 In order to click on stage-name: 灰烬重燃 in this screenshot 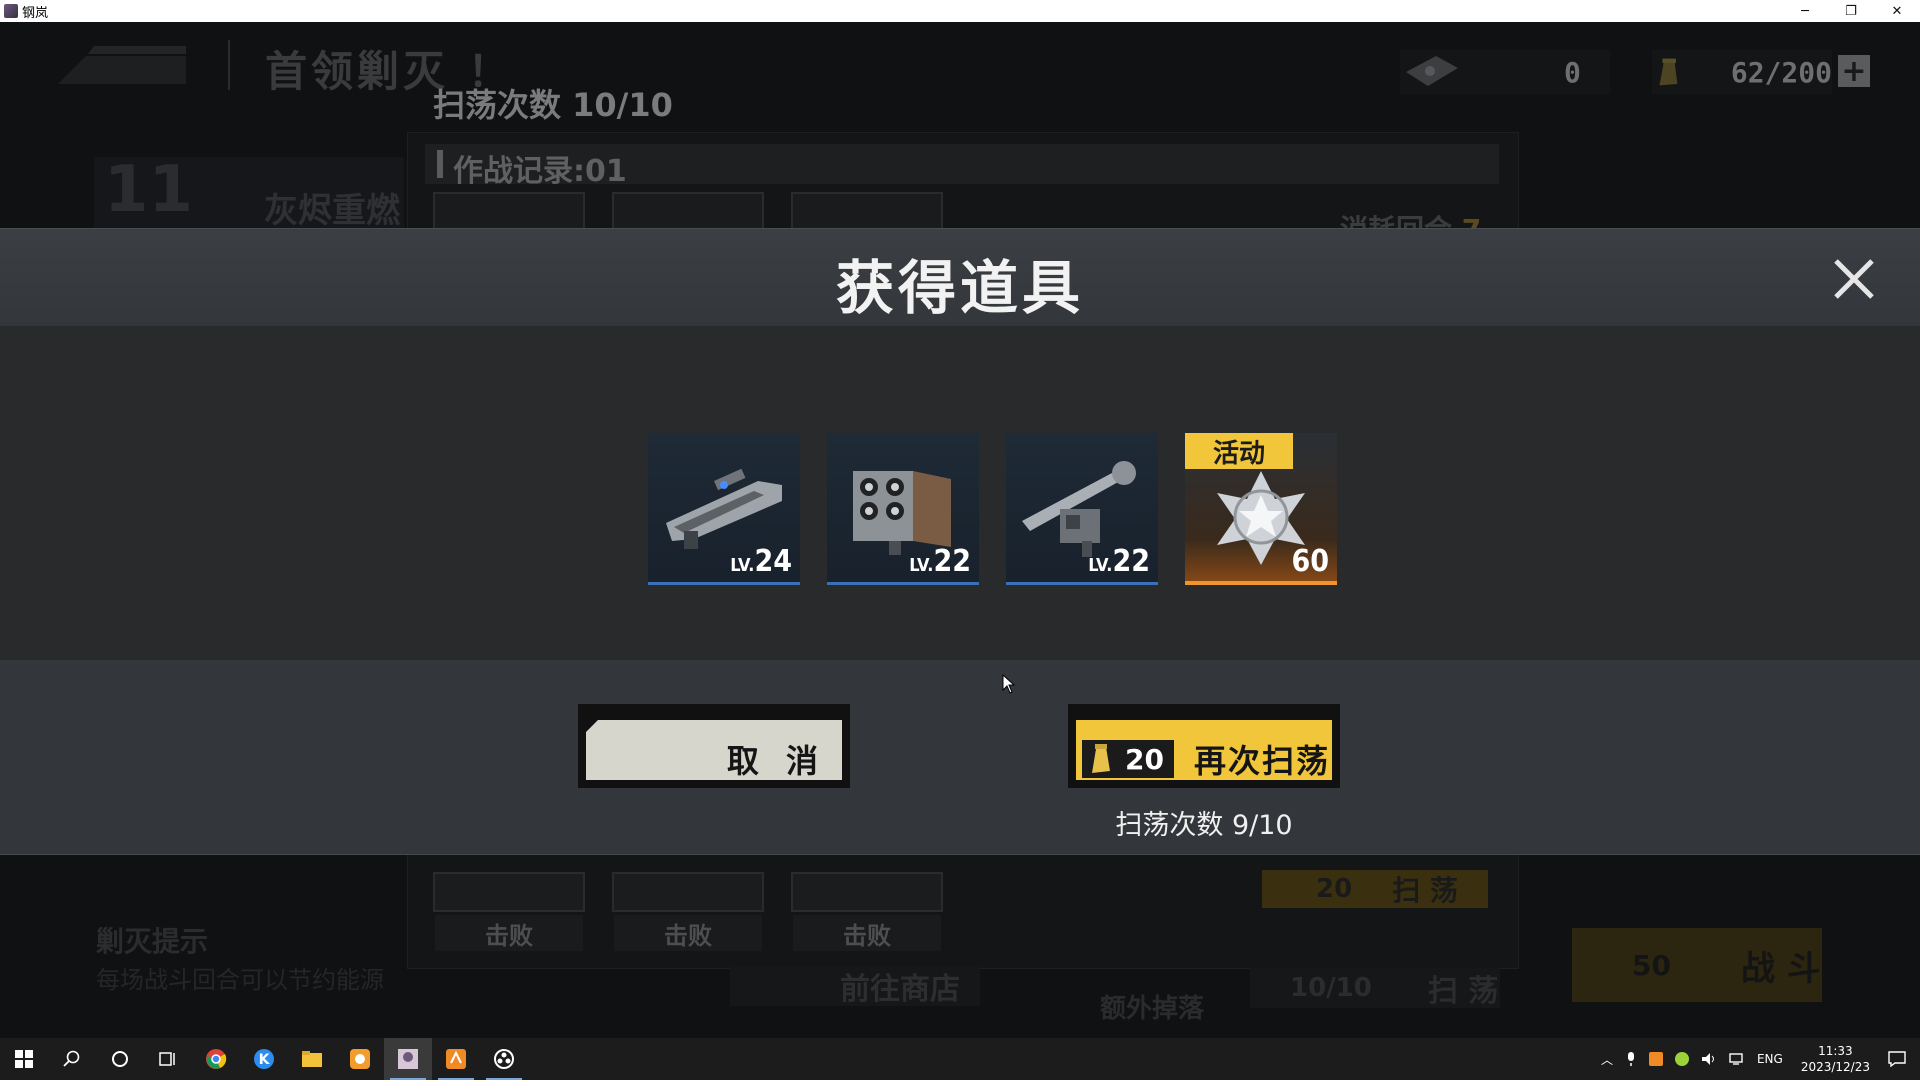, I will do `click(332, 211)`.